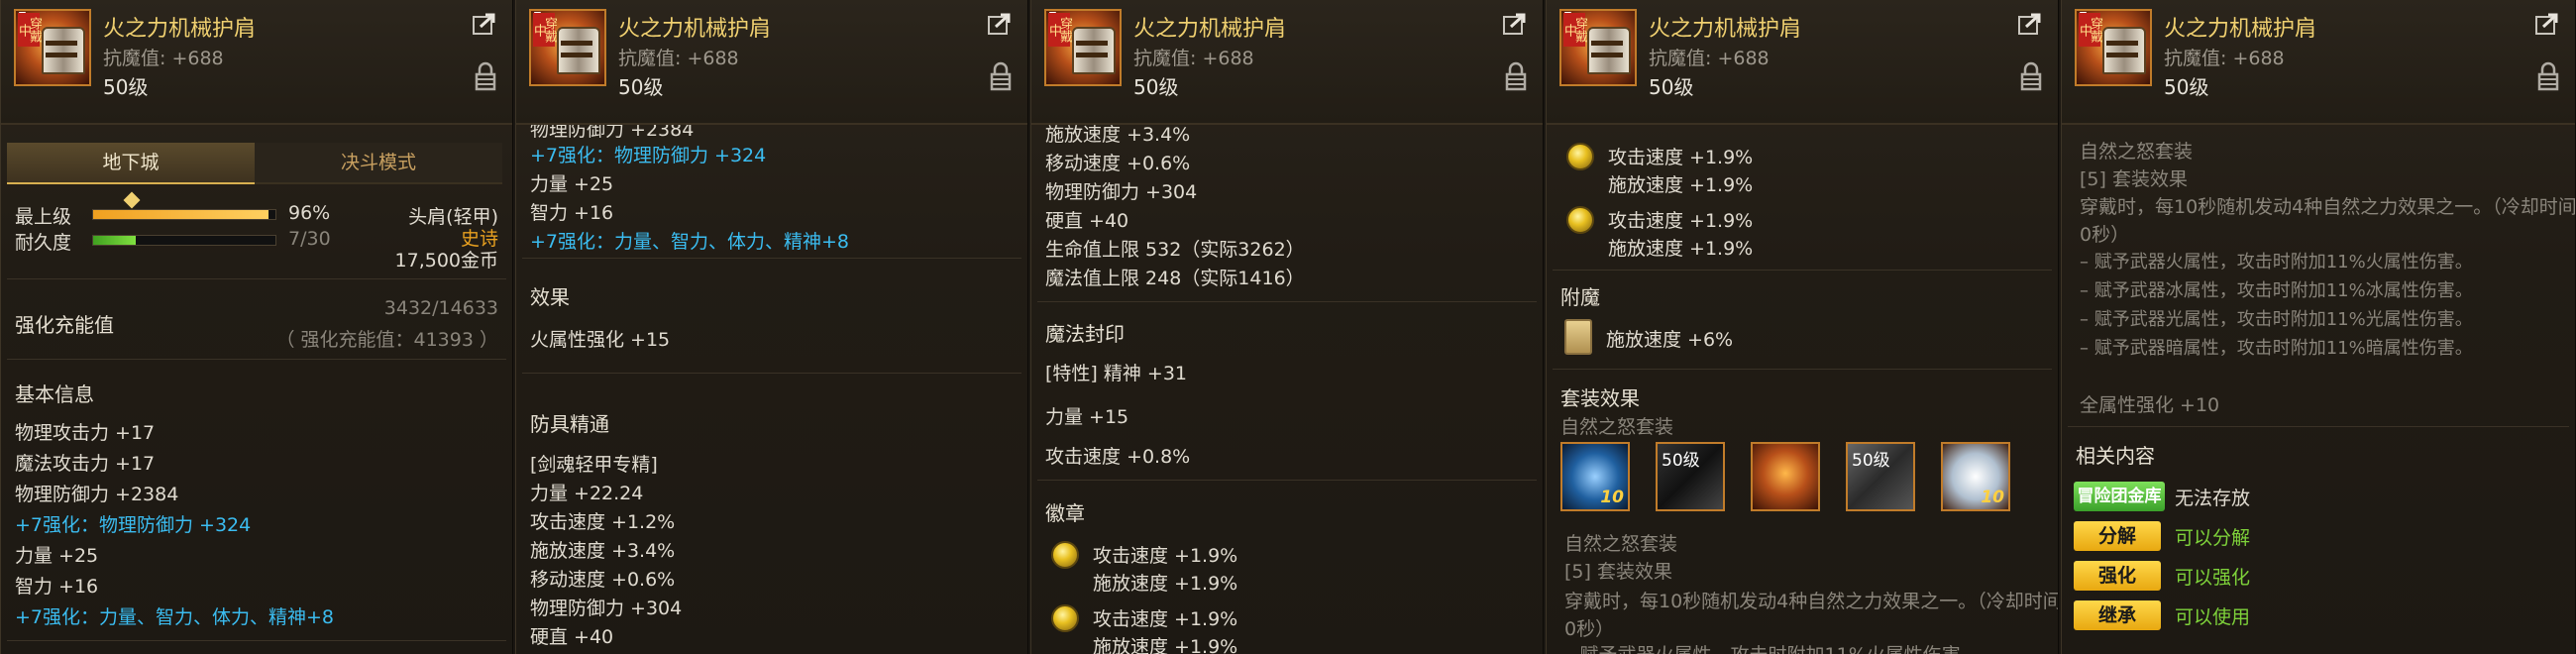  What do you see at coordinates (594, 465) in the screenshot?
I see `mastery-line: [剑魂轻甲专精]` at bounding box center [594, 465].